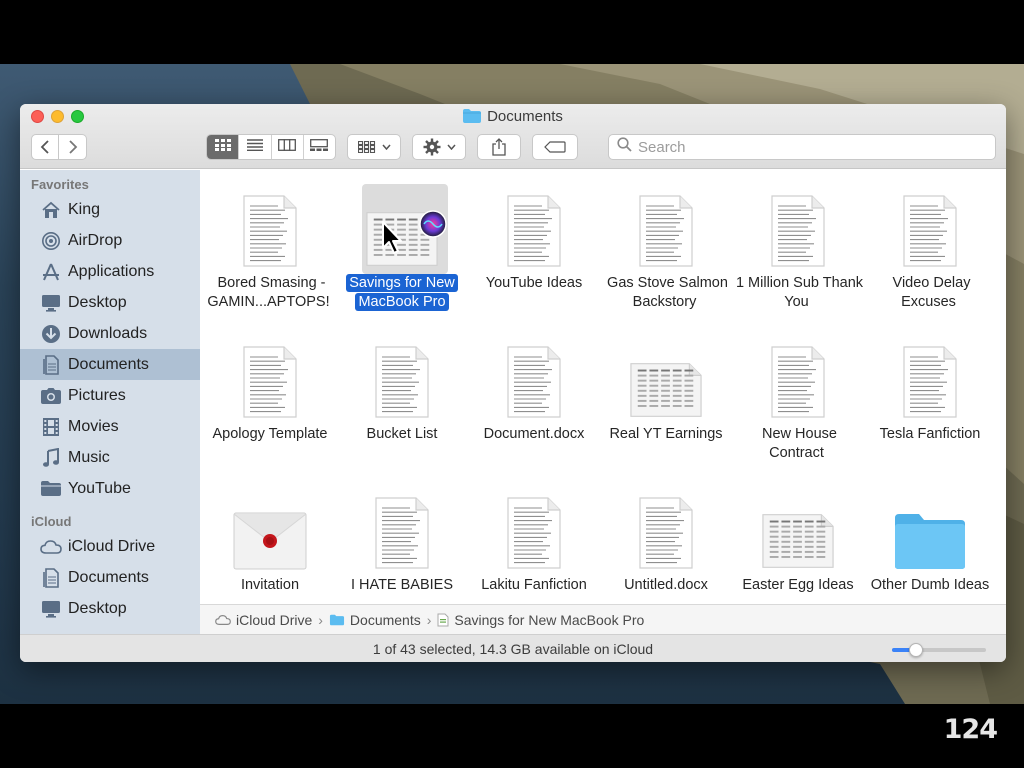 This screenshot has height=768, width=1024. Describe the element at coordinates (402, 292) in the screenshot. I see `file-name-text: Savings for New MacBook Pro` at that location.